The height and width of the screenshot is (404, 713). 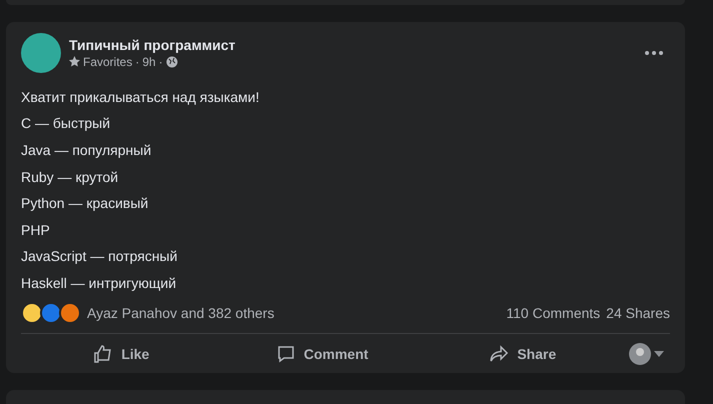 What do you see at coordinates (553, 312) in the screenshot?
I see `comments-count: 110 Comments` at bounding box center [553, 312].